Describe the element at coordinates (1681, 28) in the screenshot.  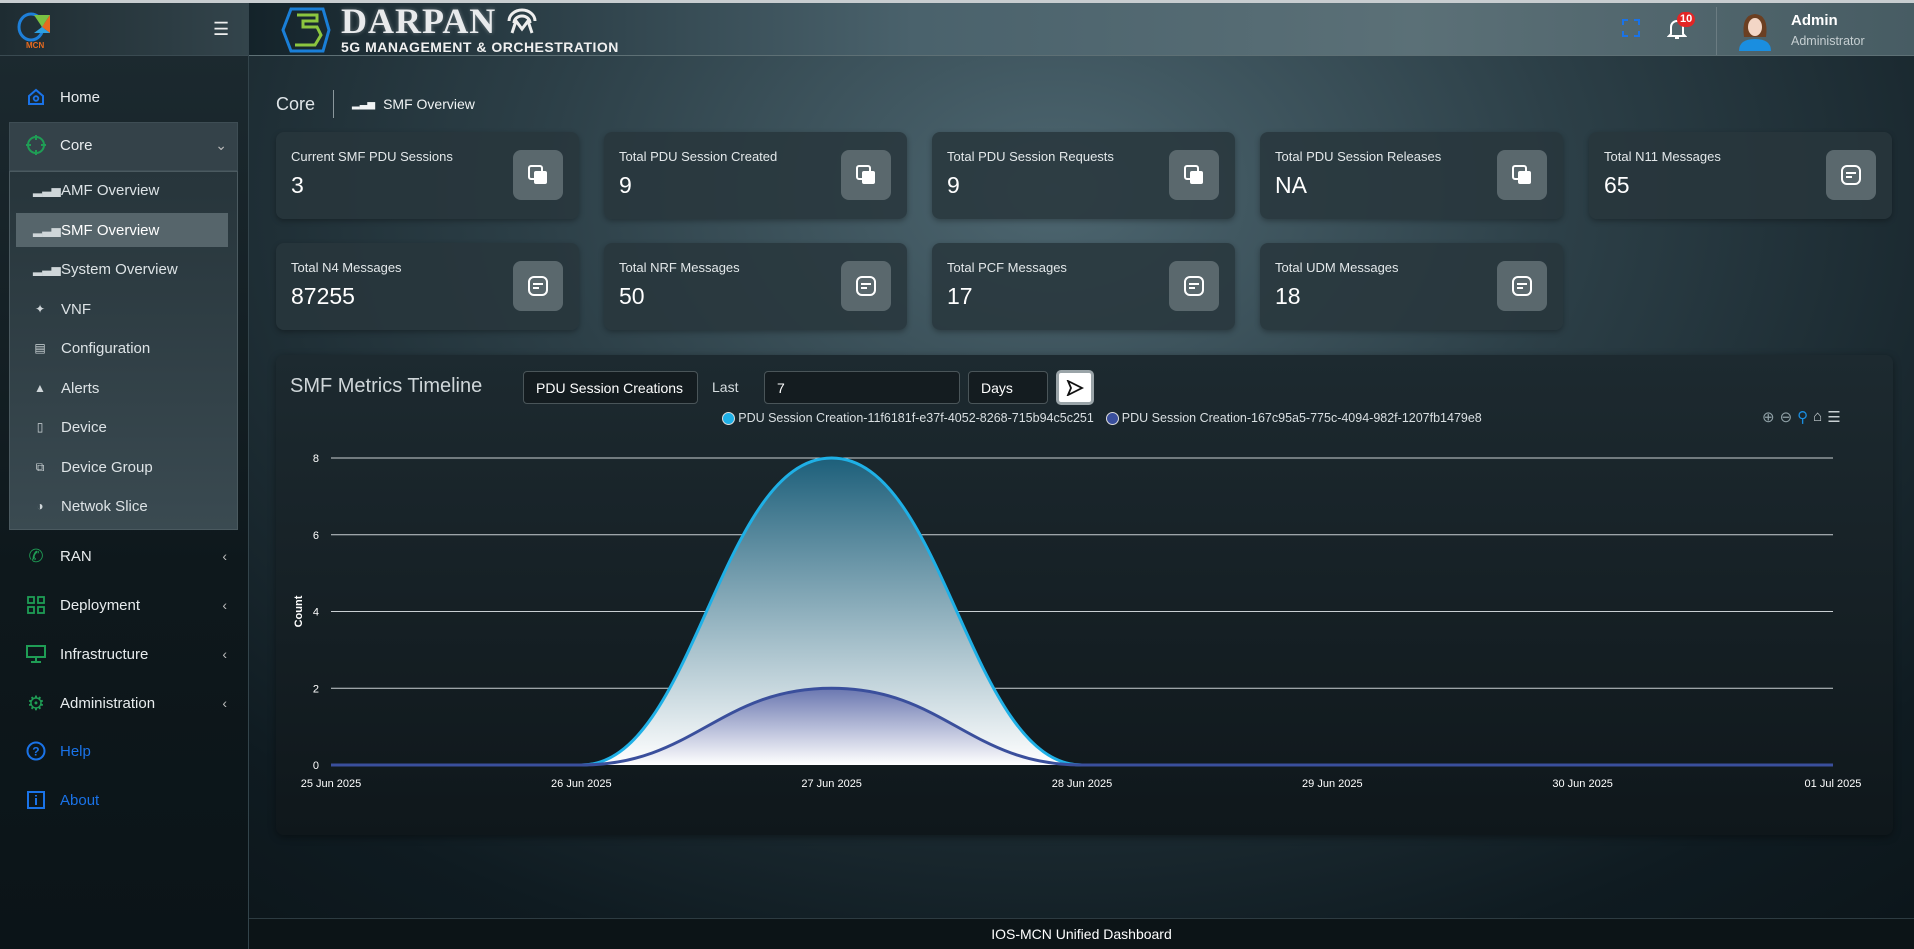
I see `notification-bell-icon: 10` at that location.